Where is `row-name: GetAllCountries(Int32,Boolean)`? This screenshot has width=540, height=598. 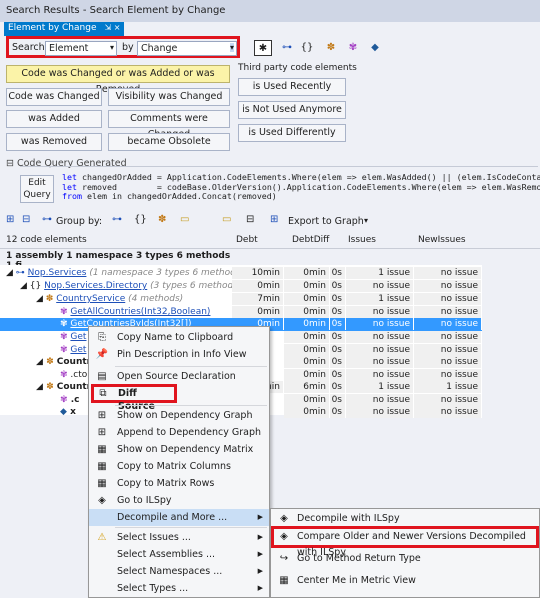
row-name: GetAllCountries(Int32,Boolean) is located at coordinates (140, 312).